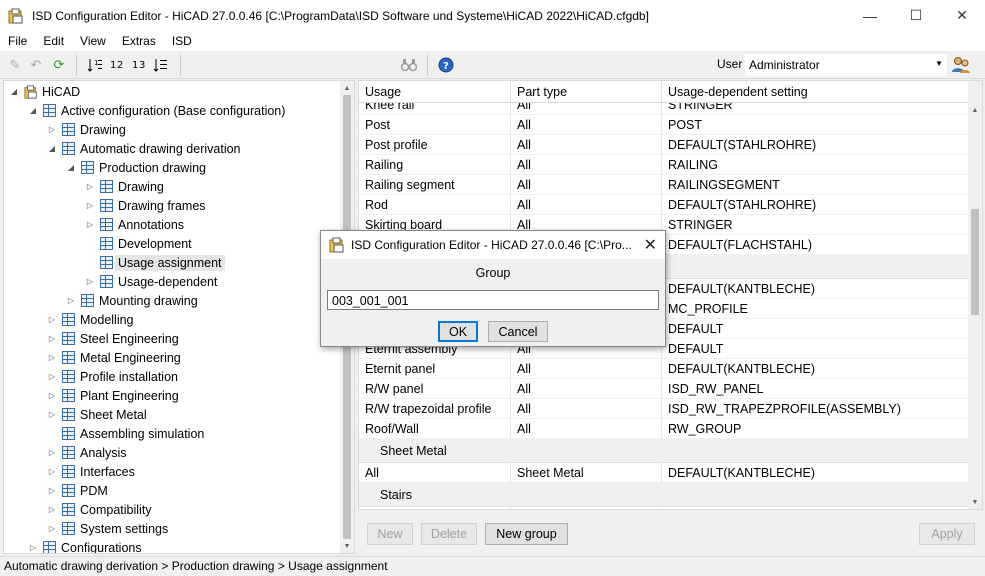 This screenshot has height=576, width=985. What do you see at coordinates (458, 331) in the screenshot?
I see `ok-button: OK` at bounding box center [458, 331].